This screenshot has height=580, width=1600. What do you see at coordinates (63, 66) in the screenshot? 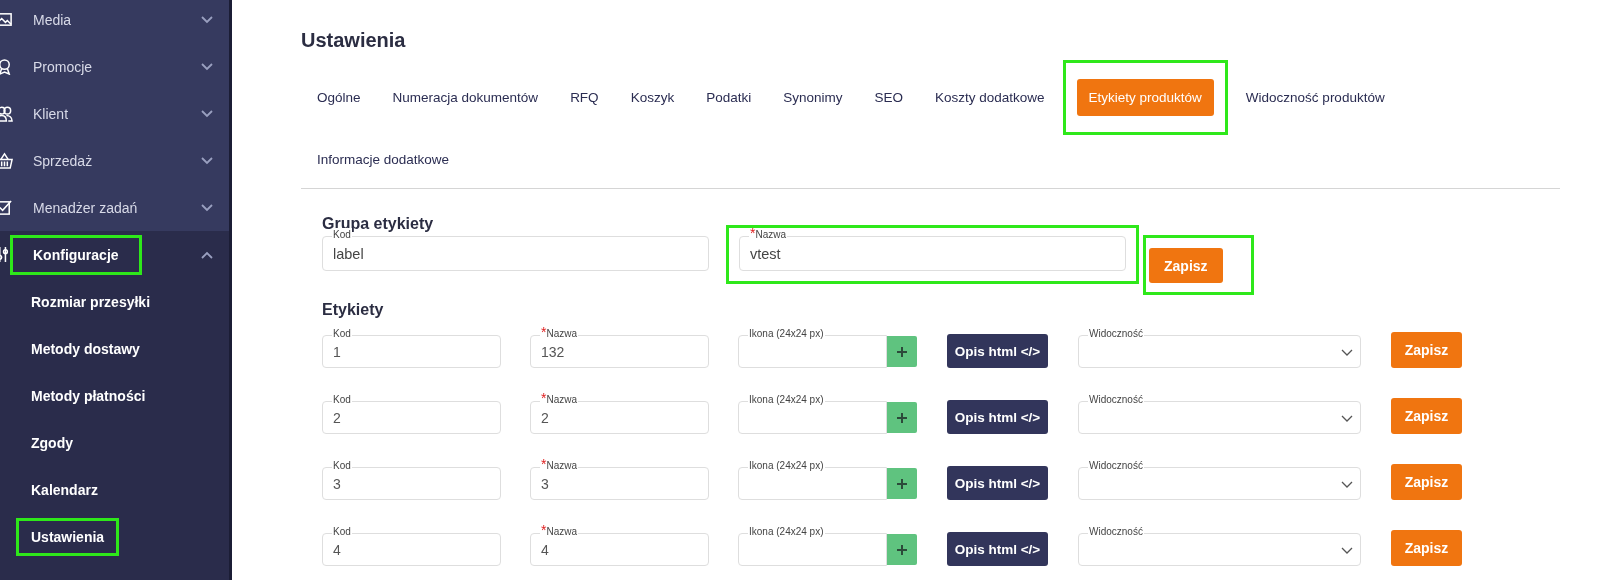
I see `sidebar-item: Promocje` at bounding box center [63, 66].